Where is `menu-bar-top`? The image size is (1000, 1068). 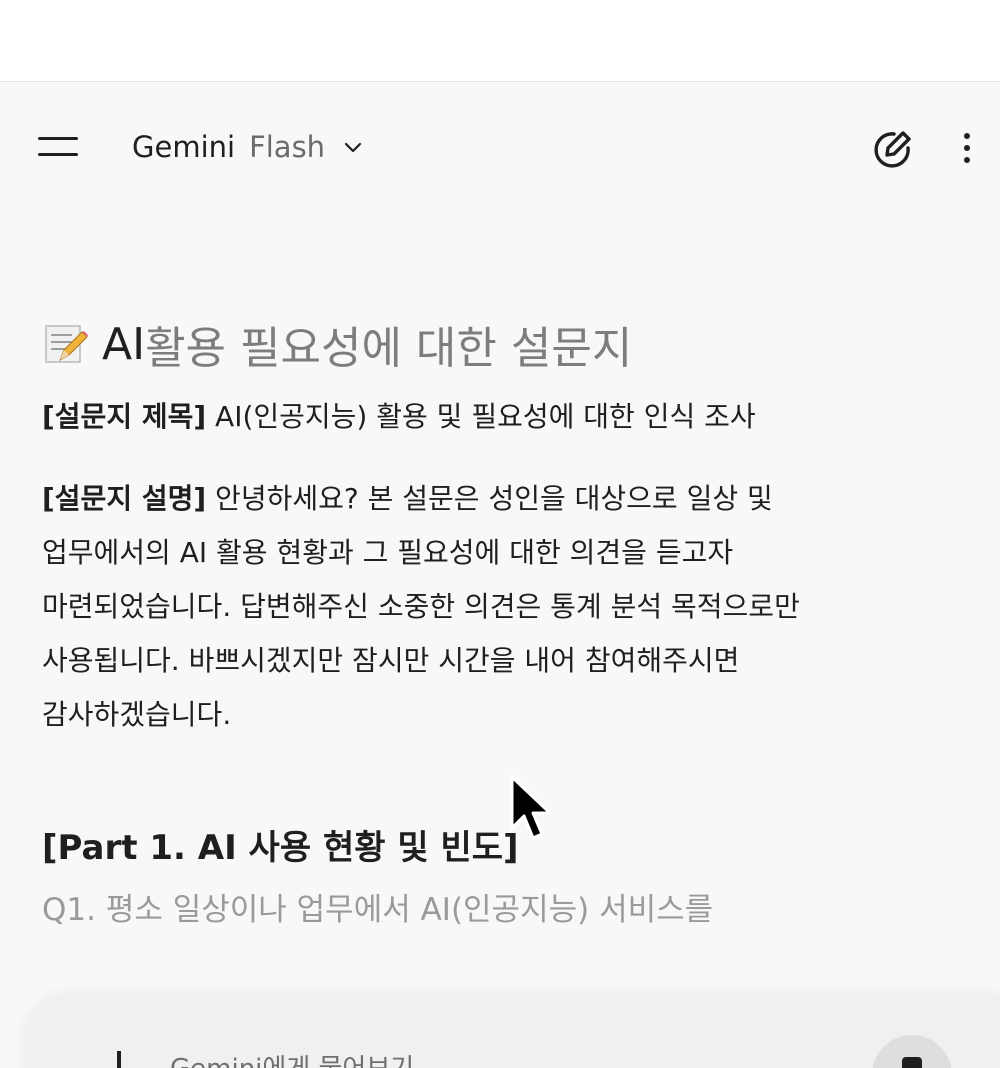
menu-bar-top is located at coordinates (58, 138).